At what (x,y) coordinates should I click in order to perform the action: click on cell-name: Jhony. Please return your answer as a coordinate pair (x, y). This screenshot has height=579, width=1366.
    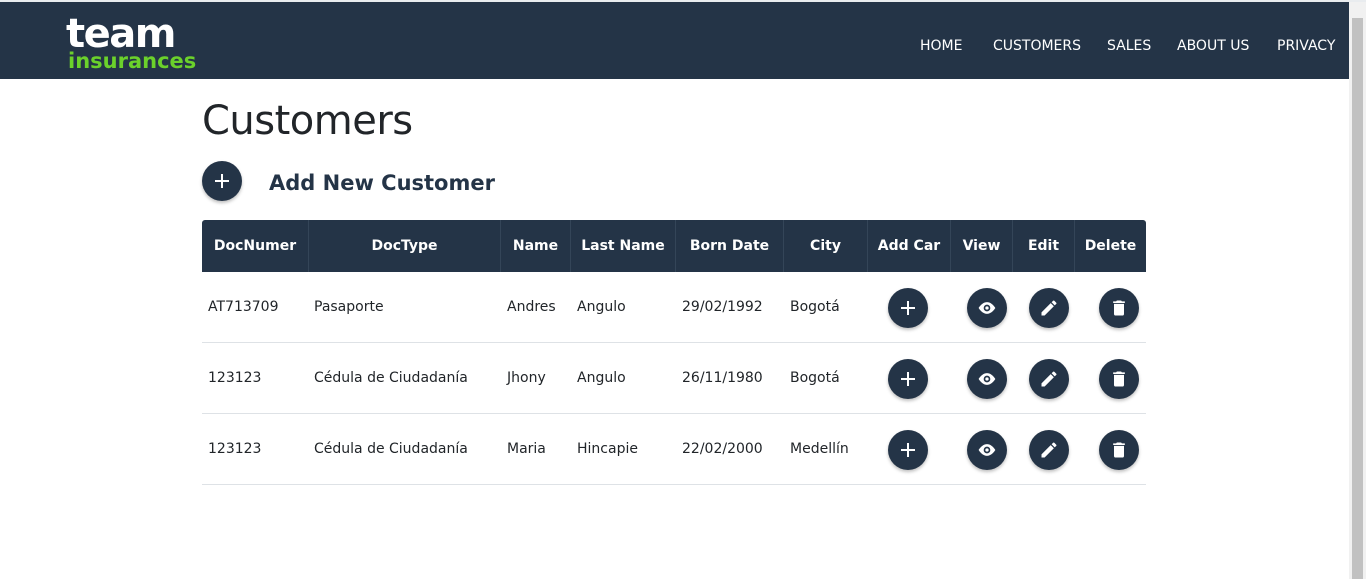
    Looking at the image, I should click on (526, 378).